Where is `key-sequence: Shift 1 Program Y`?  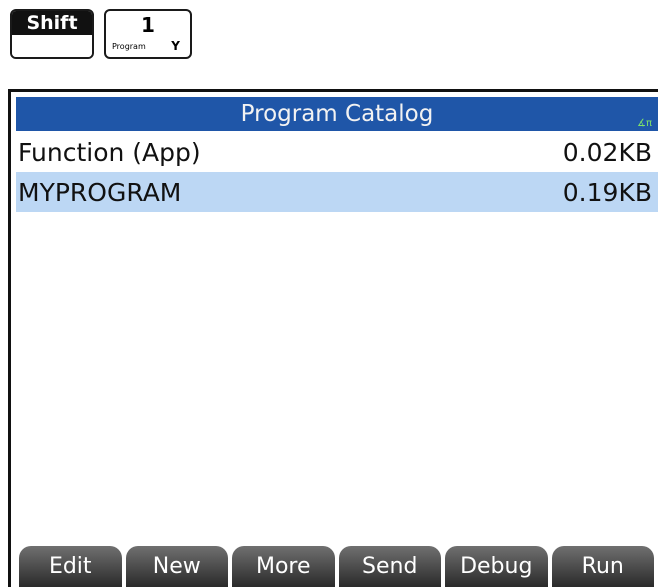 key-sequence: Shift 1 Program Y is located at coordinates (101, 34).